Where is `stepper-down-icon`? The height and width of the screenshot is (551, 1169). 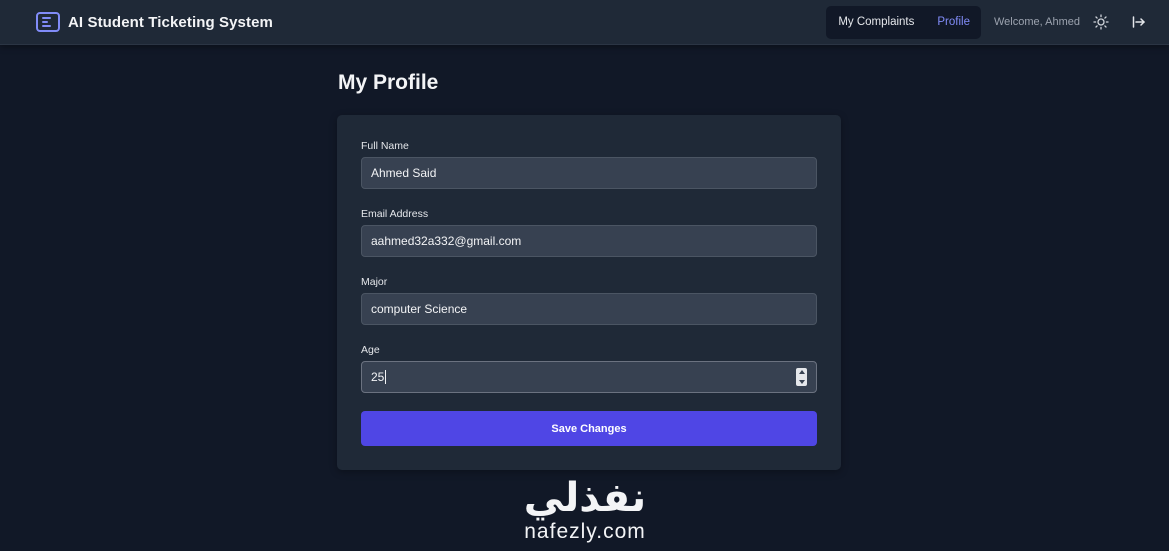
stepper-down-icon is located at coordinates (801, 382).